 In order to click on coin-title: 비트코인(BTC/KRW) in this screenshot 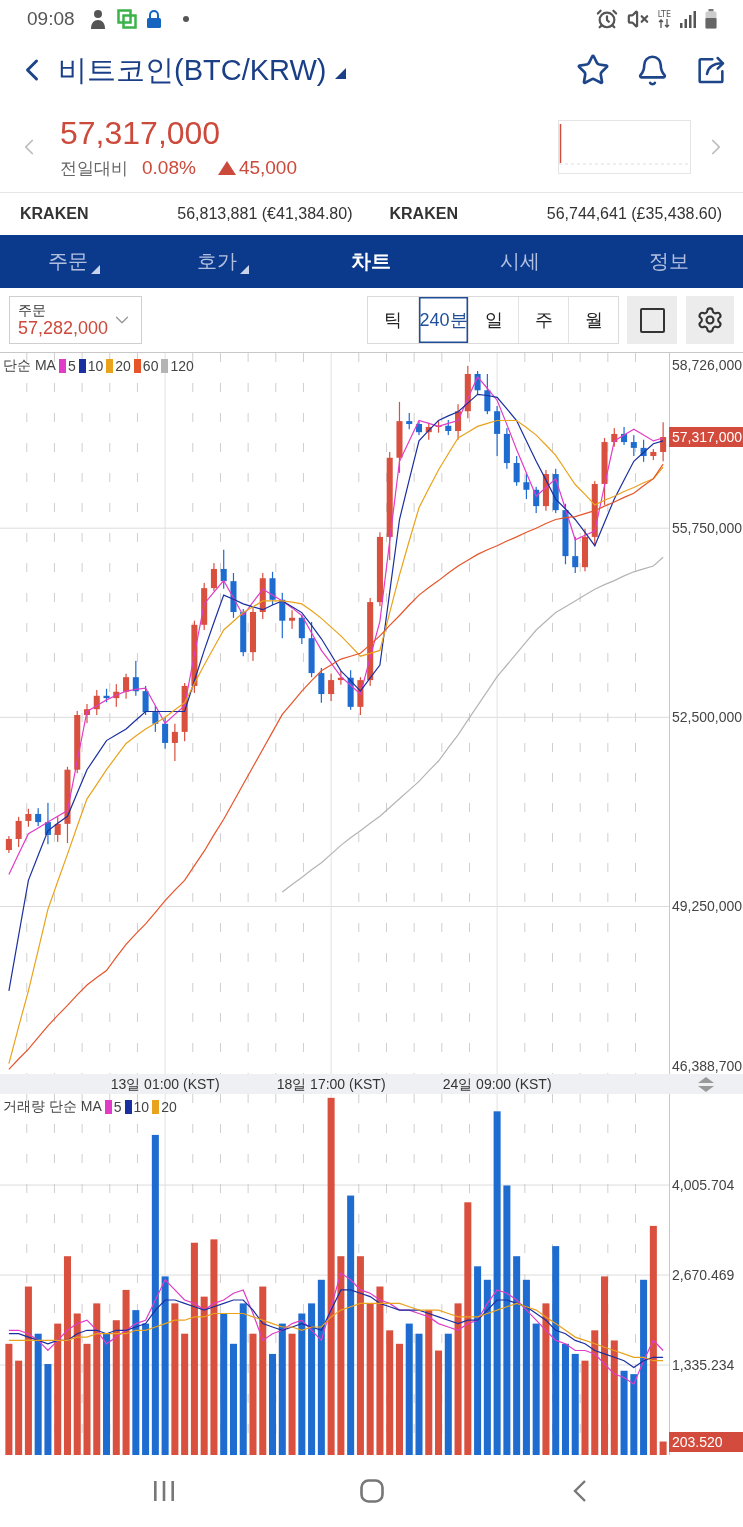, I will do `click(192, 70)`.